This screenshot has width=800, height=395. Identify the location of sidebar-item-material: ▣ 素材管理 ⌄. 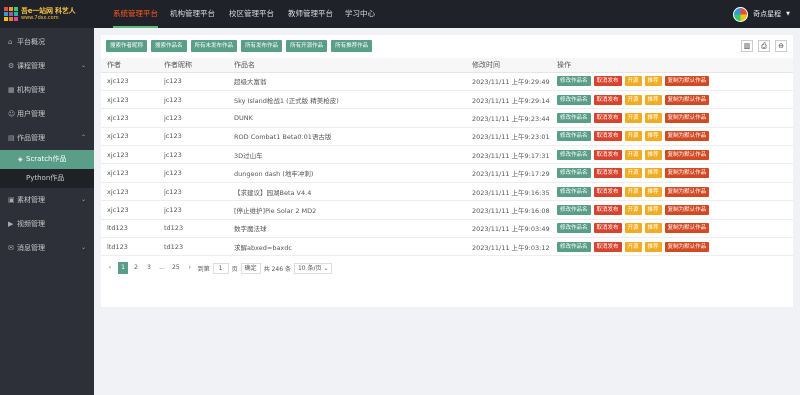
(47, 200).